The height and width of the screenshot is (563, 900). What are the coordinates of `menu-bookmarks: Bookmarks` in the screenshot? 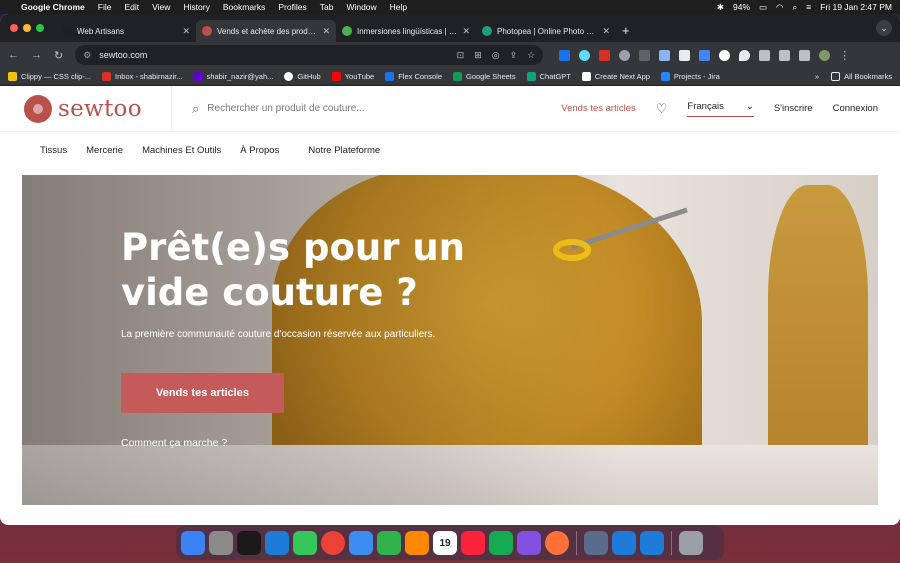 It's located at (244, 7).